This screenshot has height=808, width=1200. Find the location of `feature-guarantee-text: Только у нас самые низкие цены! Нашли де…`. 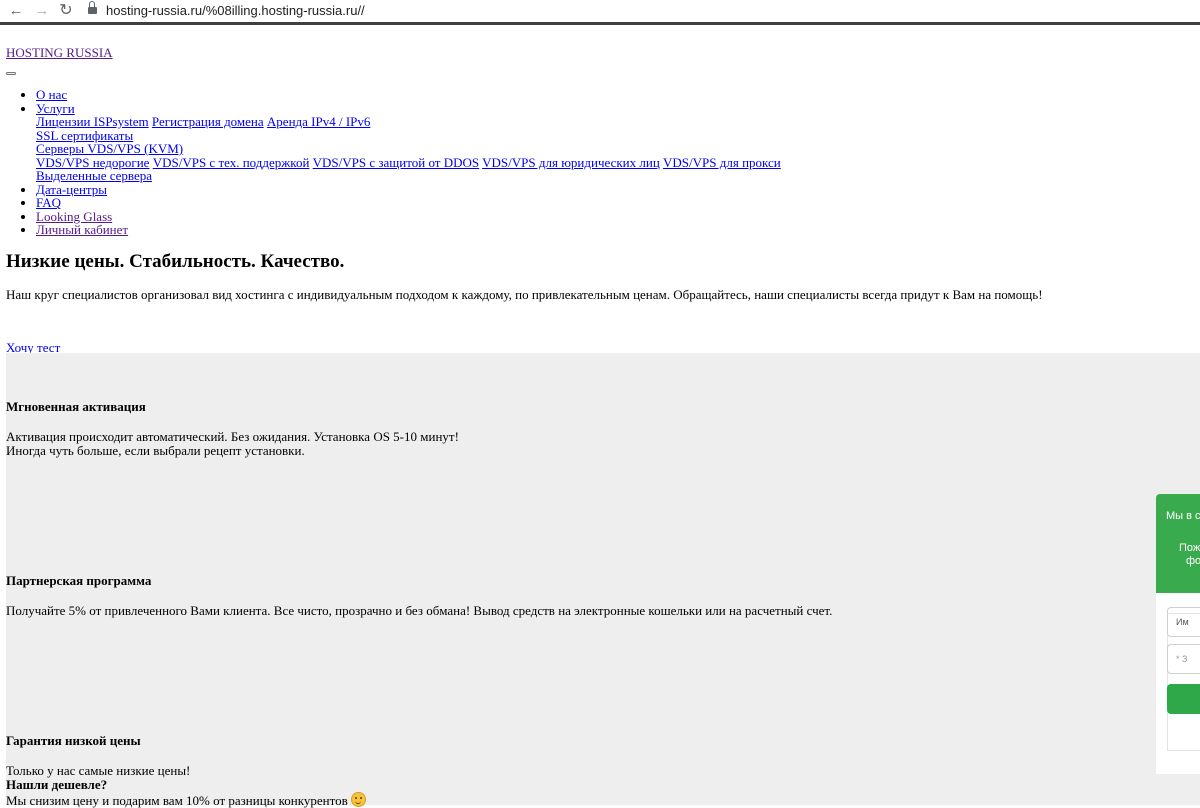

feature-guarantee-text: Только у нас самые низкие цены! Нашли де… is located at coordinates (506, 786).